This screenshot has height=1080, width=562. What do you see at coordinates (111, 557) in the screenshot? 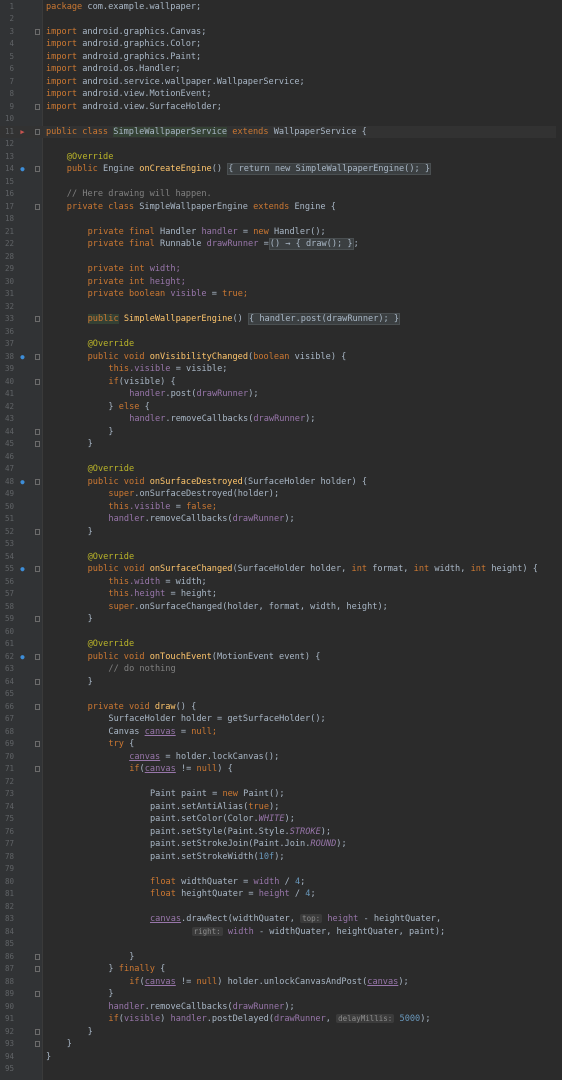
I see `code-text: @Override` at bounding box center [111, 557].